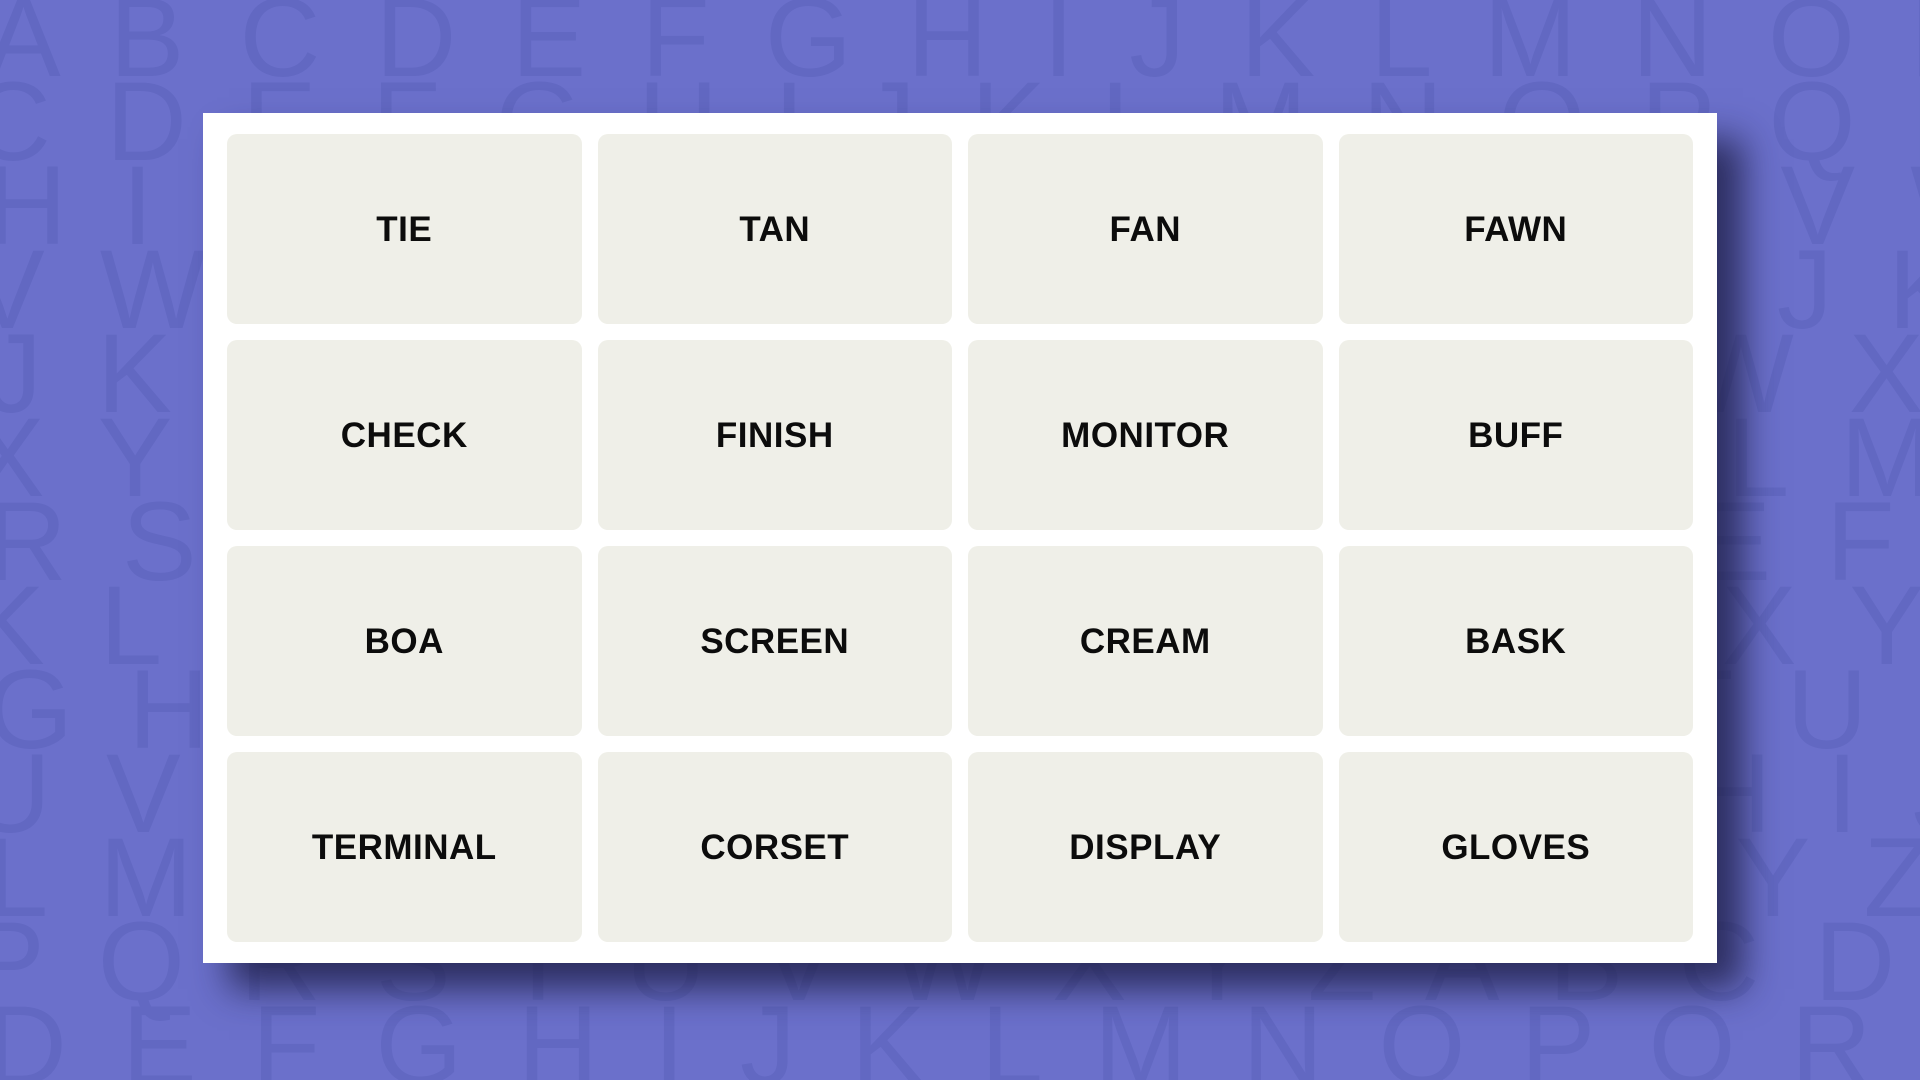 The width and height of the screenshot is (1920, 1080). I want to click on word-tile-label: FINISH, so click(774, 435).